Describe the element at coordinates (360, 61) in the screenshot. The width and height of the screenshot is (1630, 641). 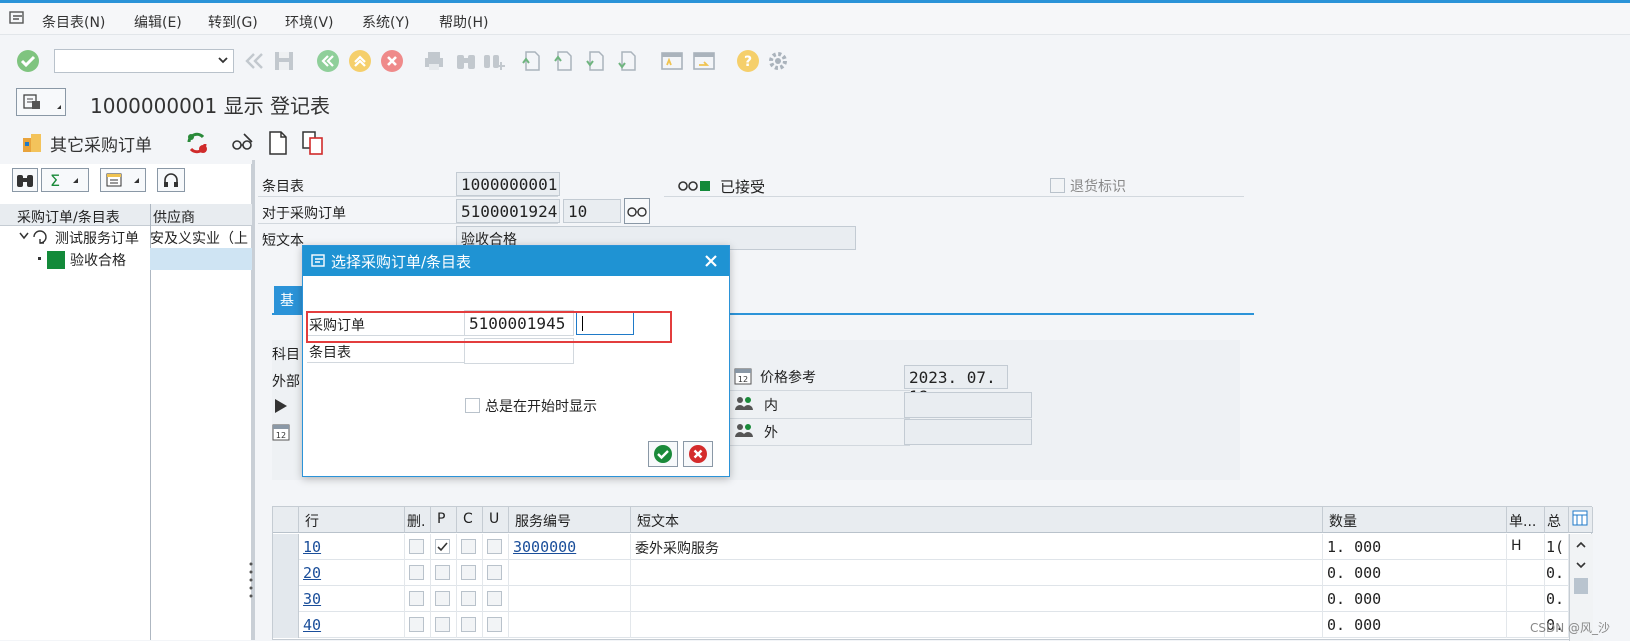
I see `exit-icon` at that location.